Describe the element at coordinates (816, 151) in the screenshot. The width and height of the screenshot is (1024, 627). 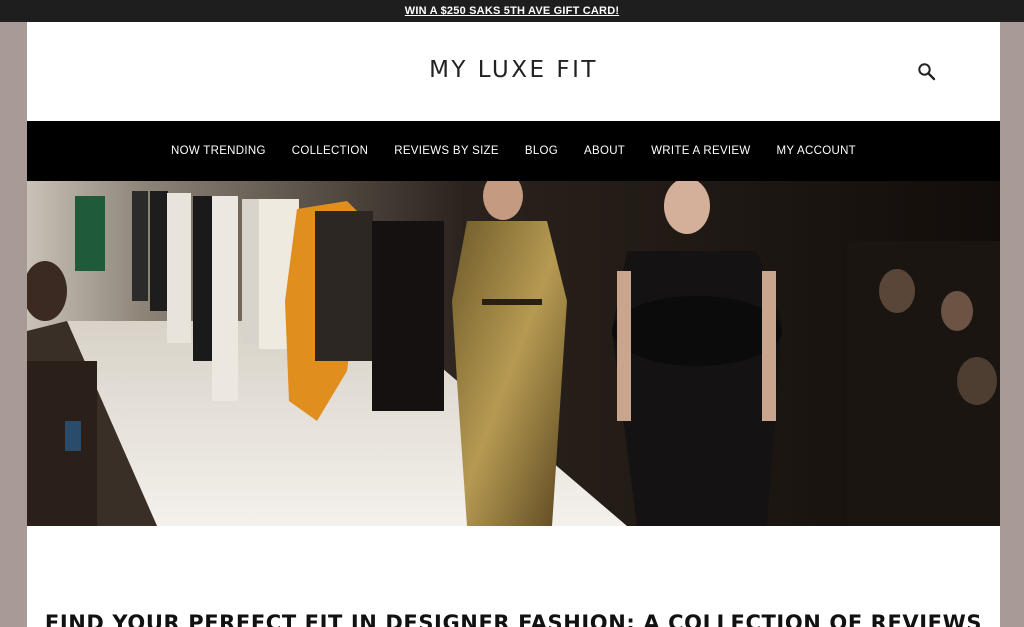
I see `nav-item-my-account: MY ACCOUNT` at that location.